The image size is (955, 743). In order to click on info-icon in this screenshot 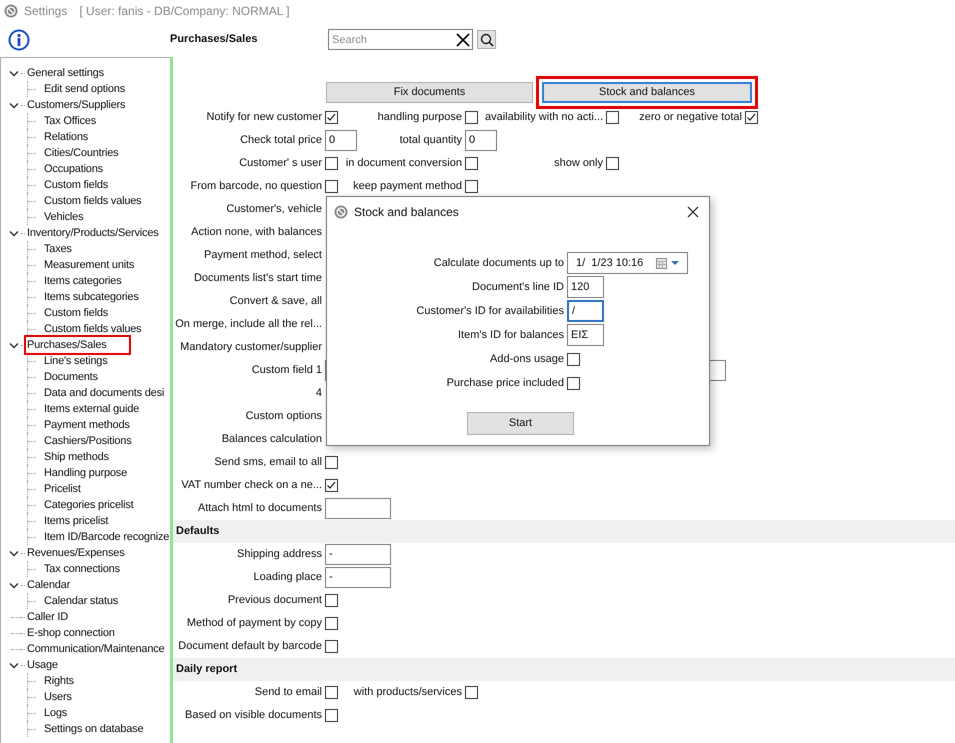, I will do `click(19, 39)`.